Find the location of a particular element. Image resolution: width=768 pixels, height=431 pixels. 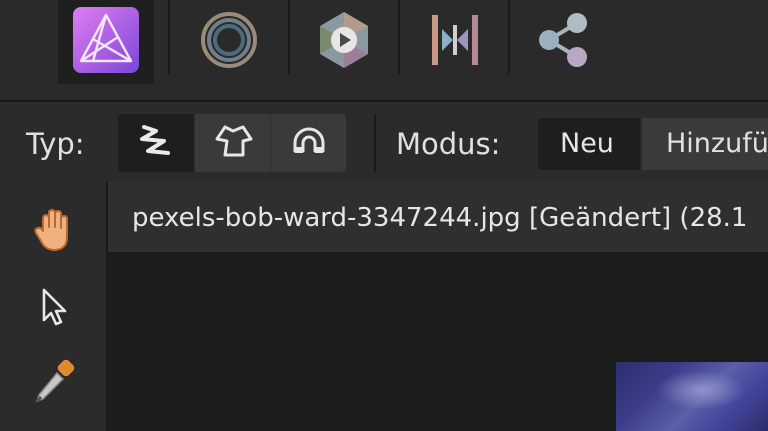

move-tool-button is located at coordinates (54, 308).